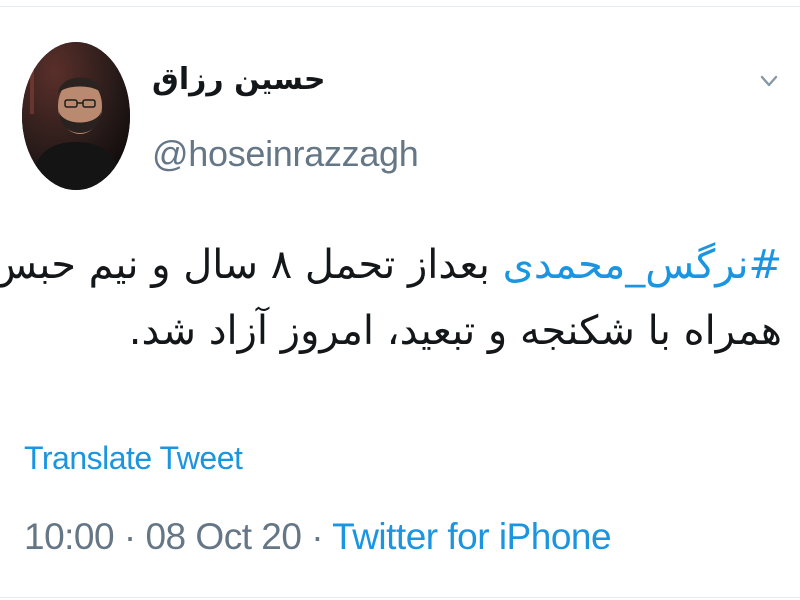 The height and width of the screenshot is (600, 800). What do you see at coordinates (400, 597) in the screenshot?
I see `bottom-divider` at bounding box center [400, 597].